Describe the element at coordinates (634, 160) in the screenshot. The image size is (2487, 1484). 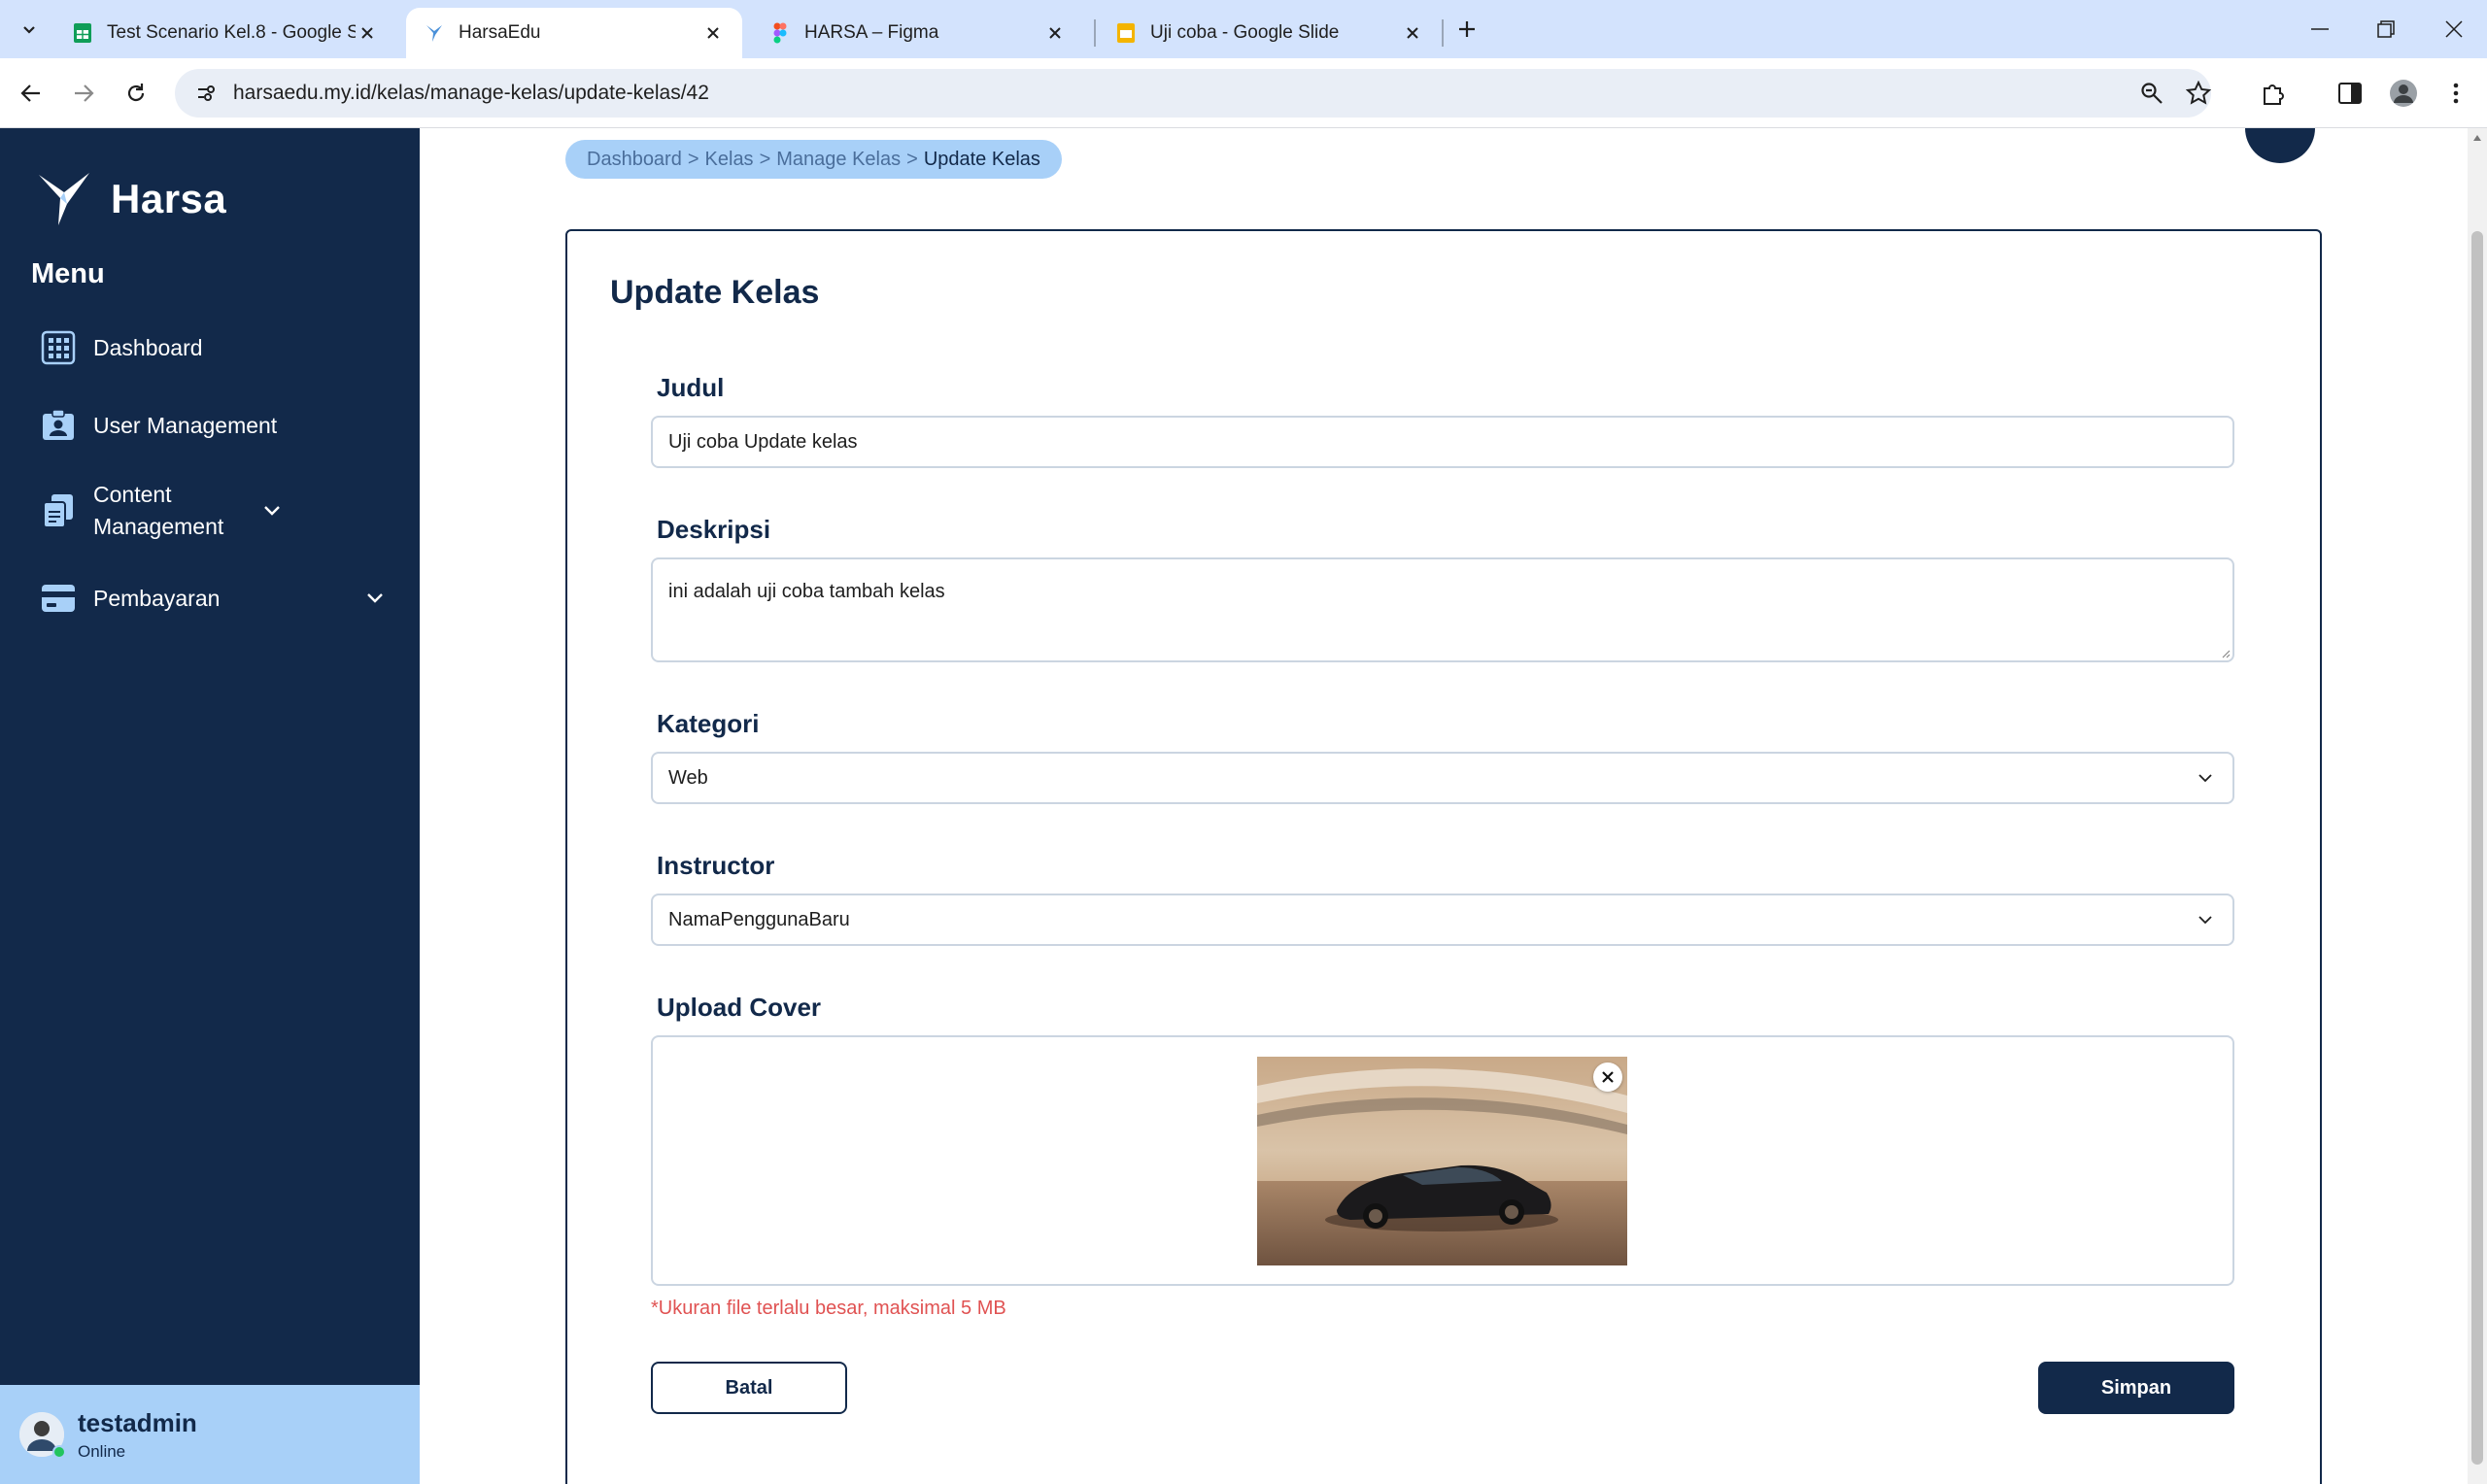
I see `breadcrumb-item-dashboard: Dashboard` at that location.